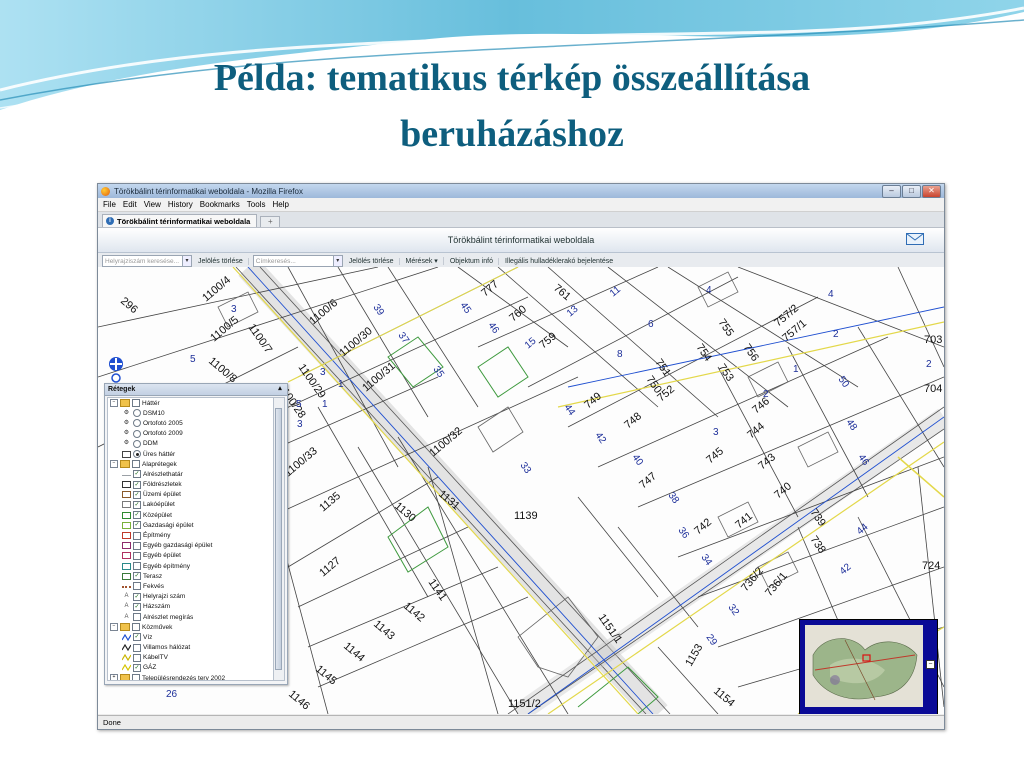  I want to click on layer-group: − Alaprétegek, so click(191, 464).